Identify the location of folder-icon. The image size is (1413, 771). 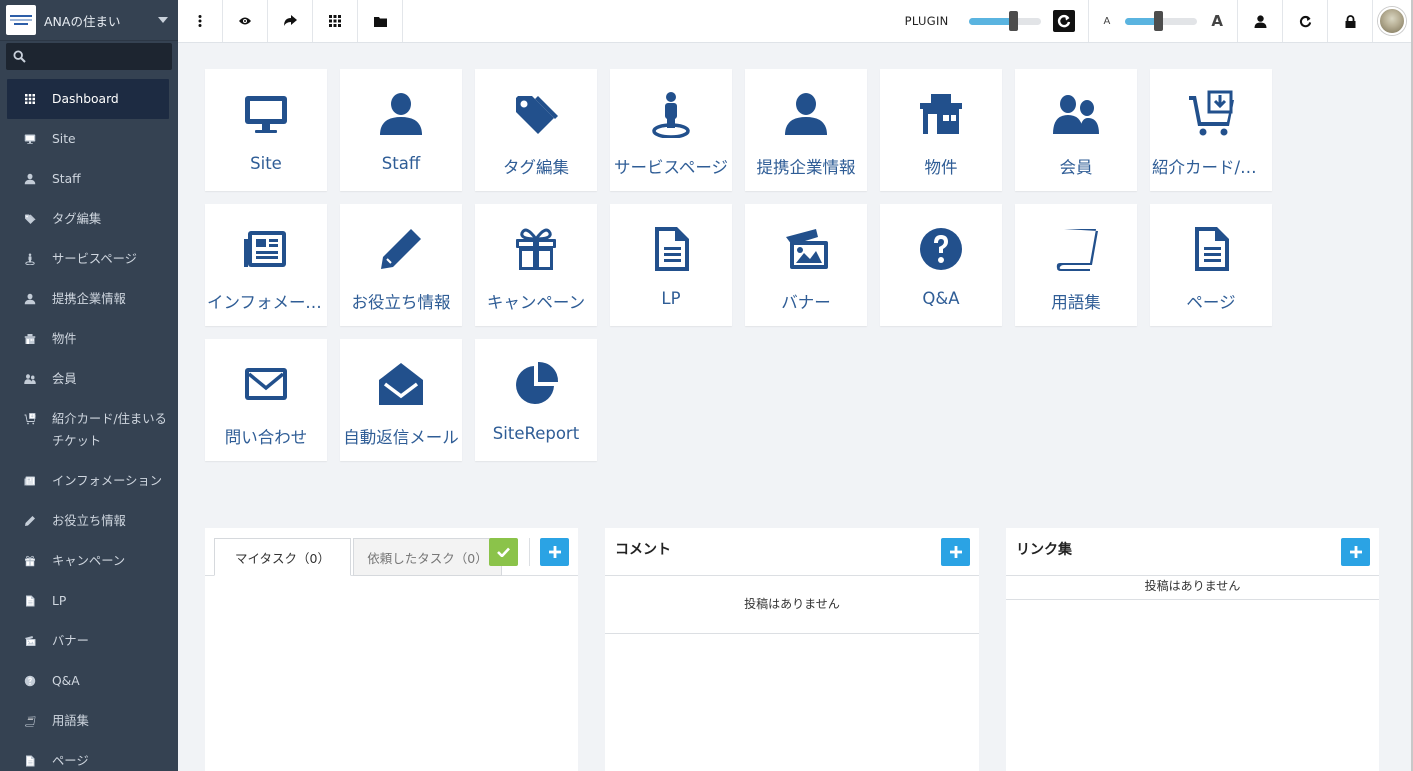
(380, 21).